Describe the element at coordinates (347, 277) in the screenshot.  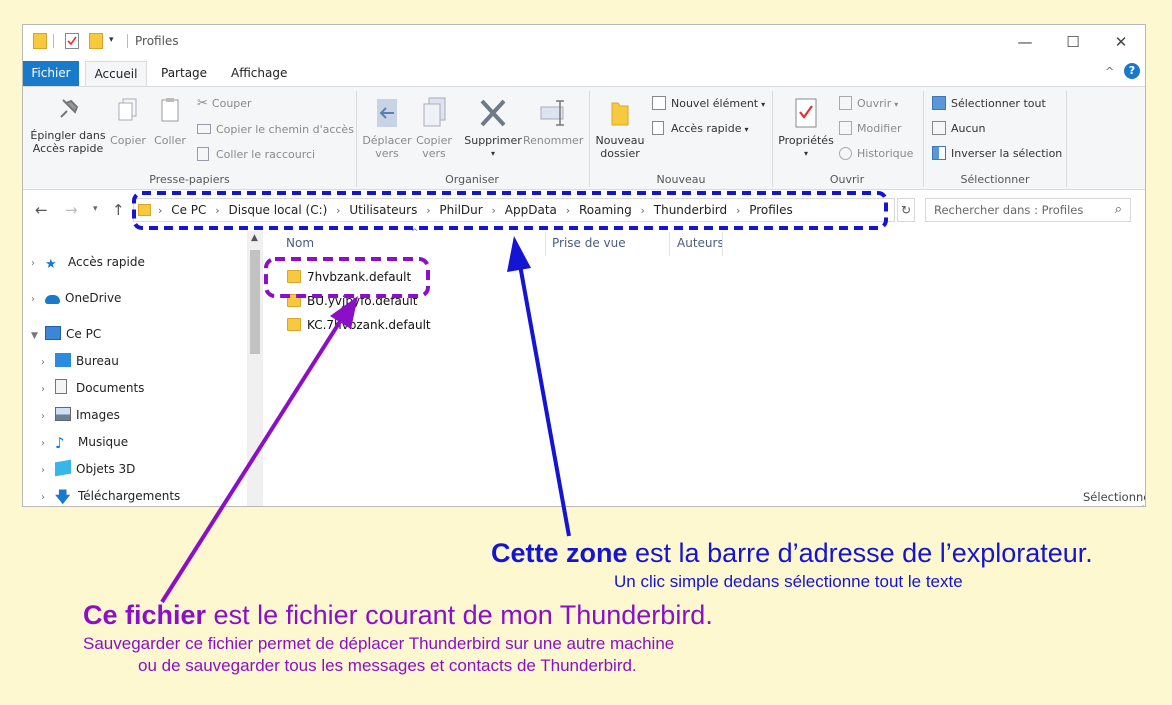
I see `file-highlight` at that location.